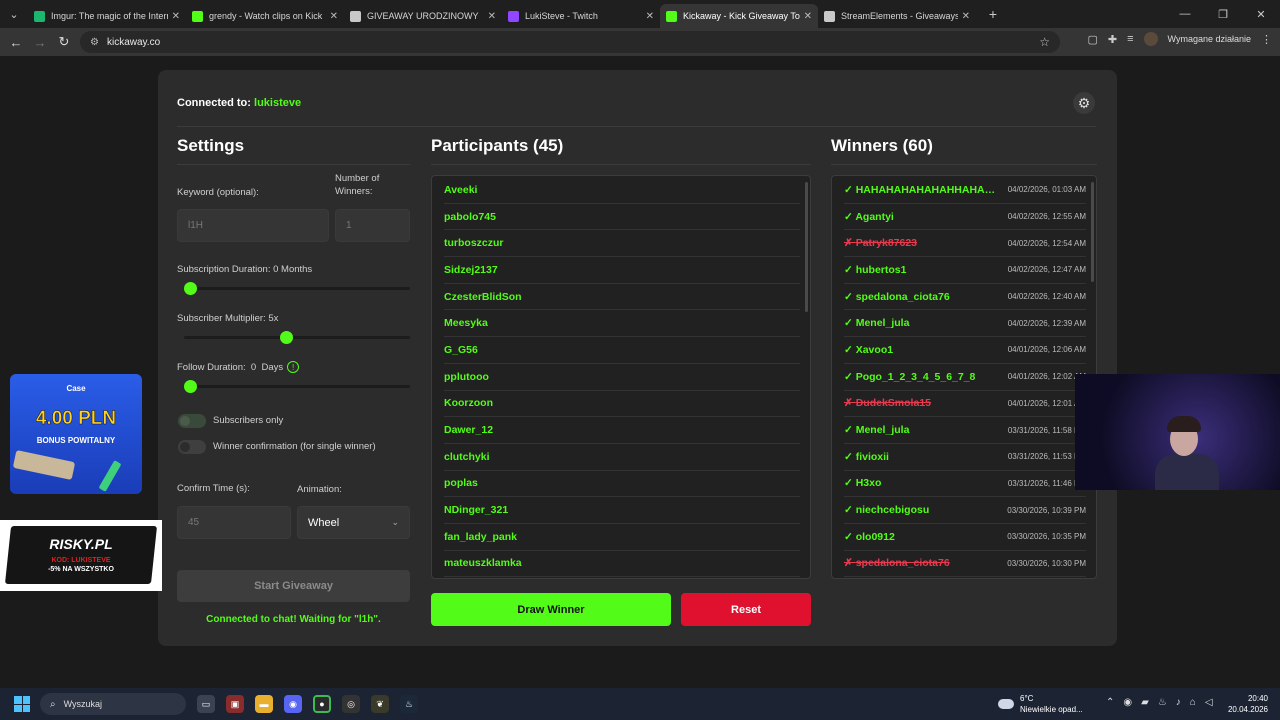 The image size is (1280, 720). Describe the element at coordinates (351, 704) in the screenshot. I see `obs-icon: ◎` at that location.